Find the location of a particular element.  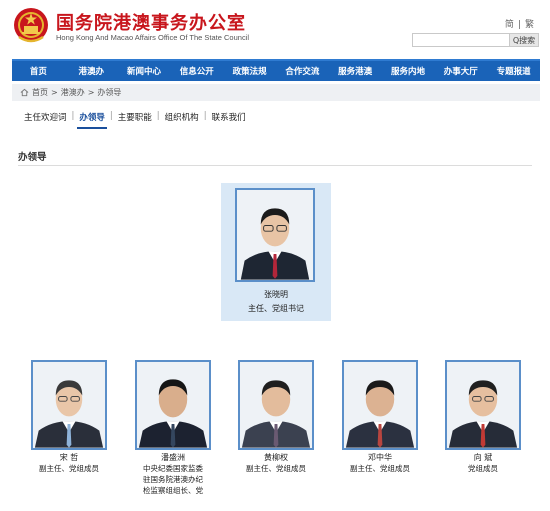

search-button: Q搜索 is located at coordinates (524, 40).